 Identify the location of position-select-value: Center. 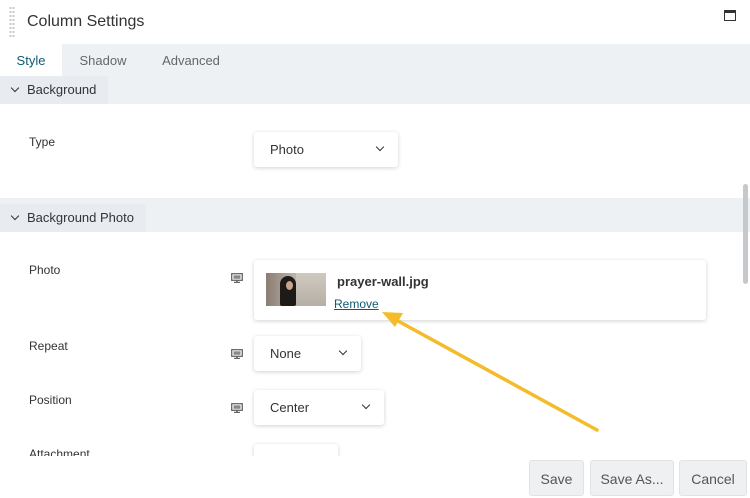
(290, 407).